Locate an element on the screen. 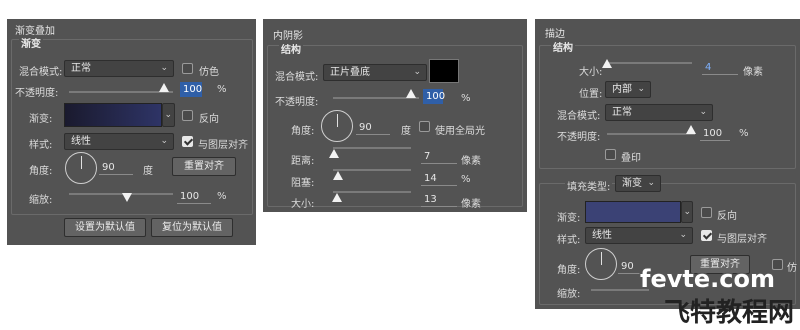 This screenshot has width=800, height=330. choke-unit: % is located at coordinates (466, 179).